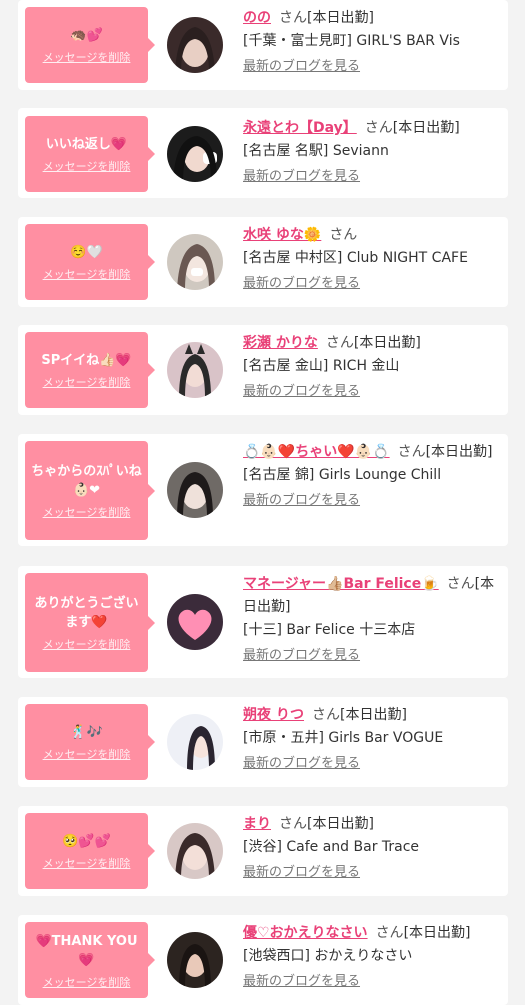  I want to click on cast-name-link: まり, so click(257, 824).